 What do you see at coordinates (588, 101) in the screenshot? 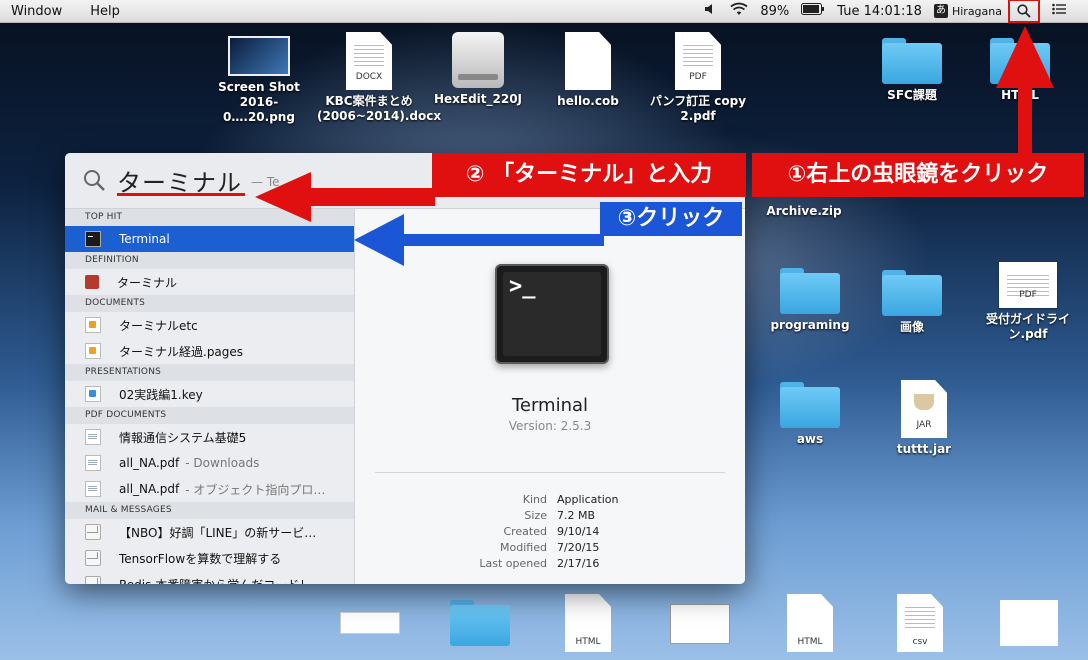
I see `desktop-icon-label: hello.cob` at bounding box center [588, 101].